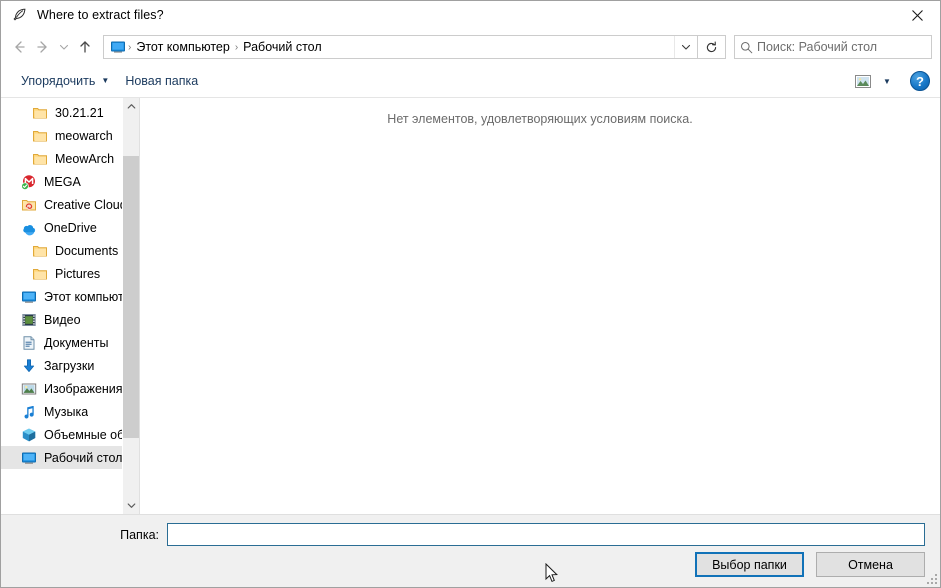 Image resolution: width=941 pixels, height=588 pixels. Describe the element at coordinates (85, 158) in the screenshot. I see `sidebar-item-label: MeowArch` at that location.